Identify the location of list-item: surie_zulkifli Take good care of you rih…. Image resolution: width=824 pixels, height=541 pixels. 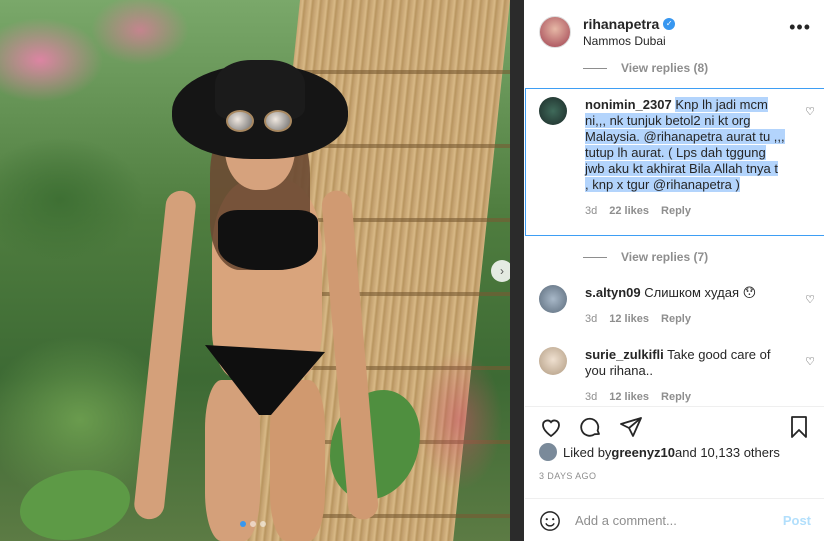
(677, 375).